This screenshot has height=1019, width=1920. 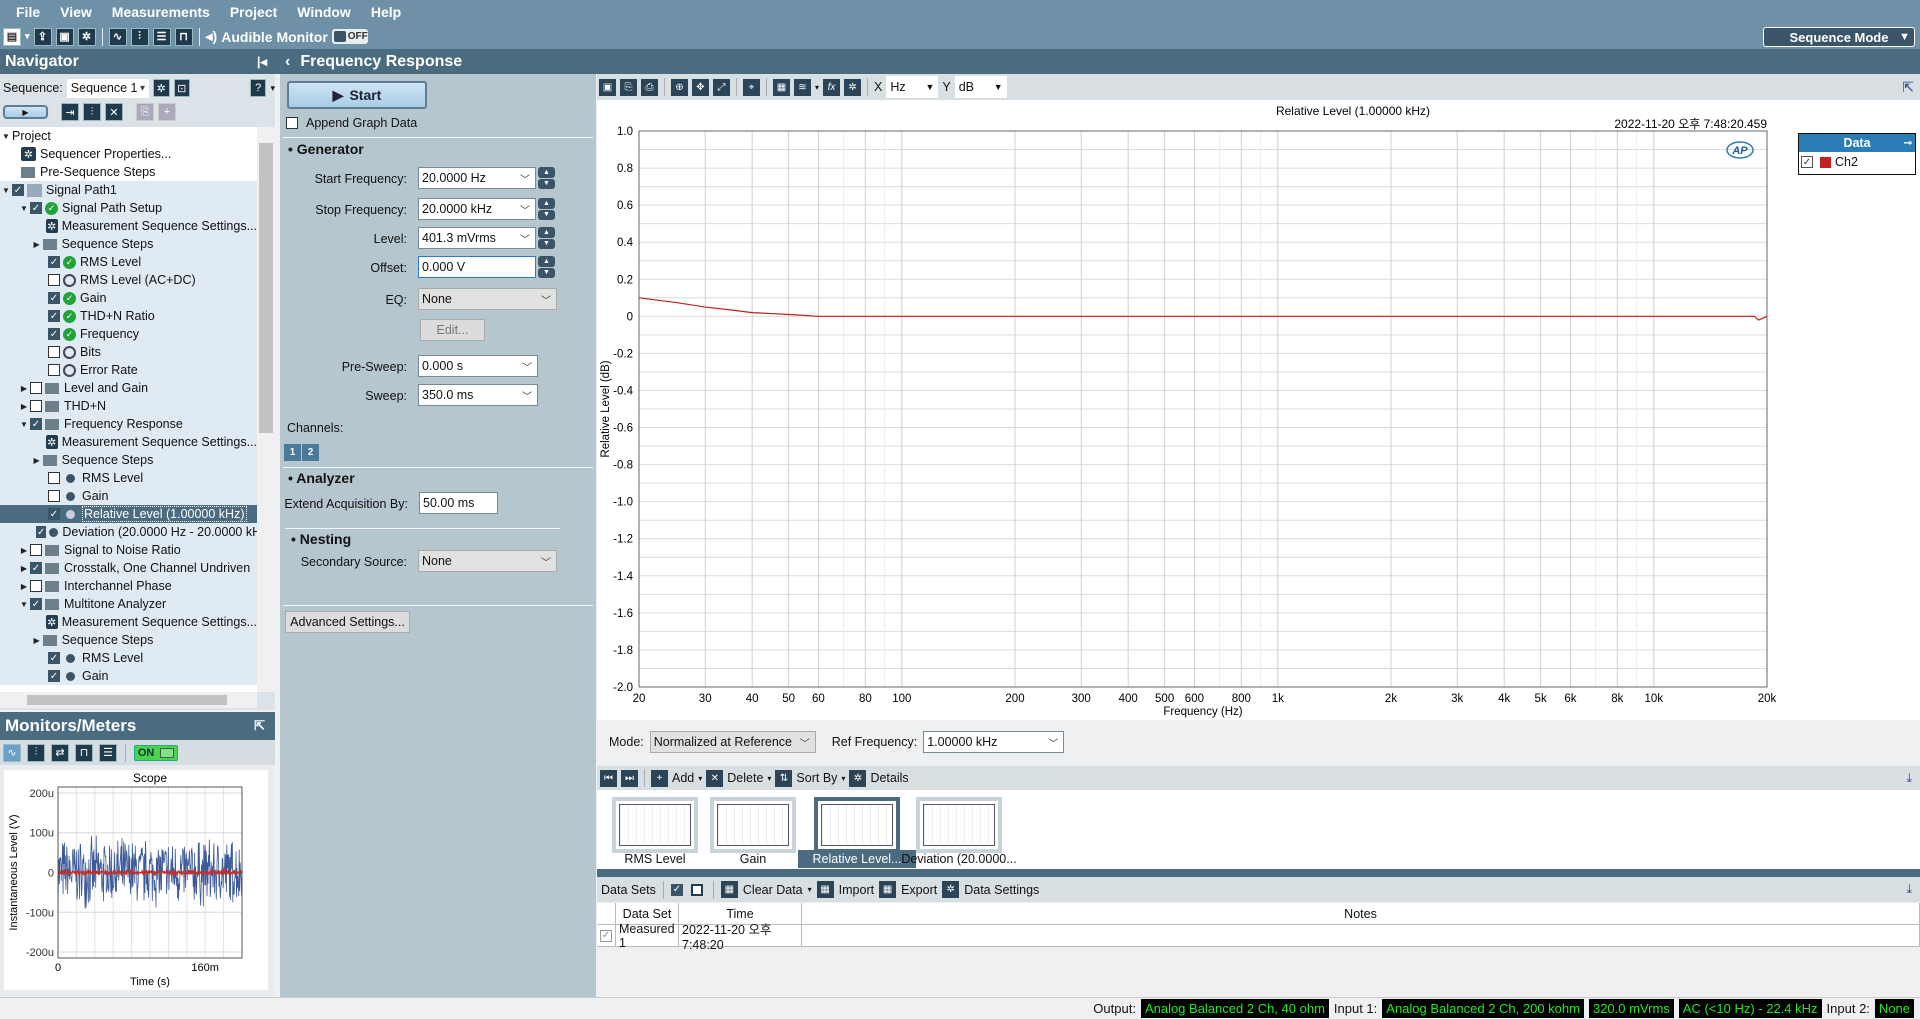 I want to click on fit-icon: ⤢, so click(x=721, y=87).